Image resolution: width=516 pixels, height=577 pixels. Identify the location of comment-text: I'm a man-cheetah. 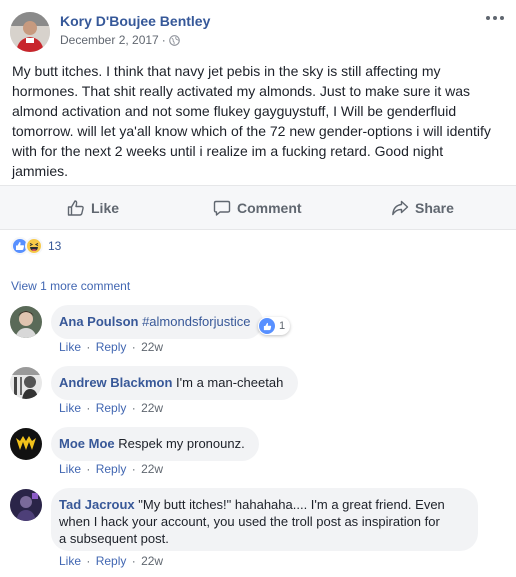
(230, 382).